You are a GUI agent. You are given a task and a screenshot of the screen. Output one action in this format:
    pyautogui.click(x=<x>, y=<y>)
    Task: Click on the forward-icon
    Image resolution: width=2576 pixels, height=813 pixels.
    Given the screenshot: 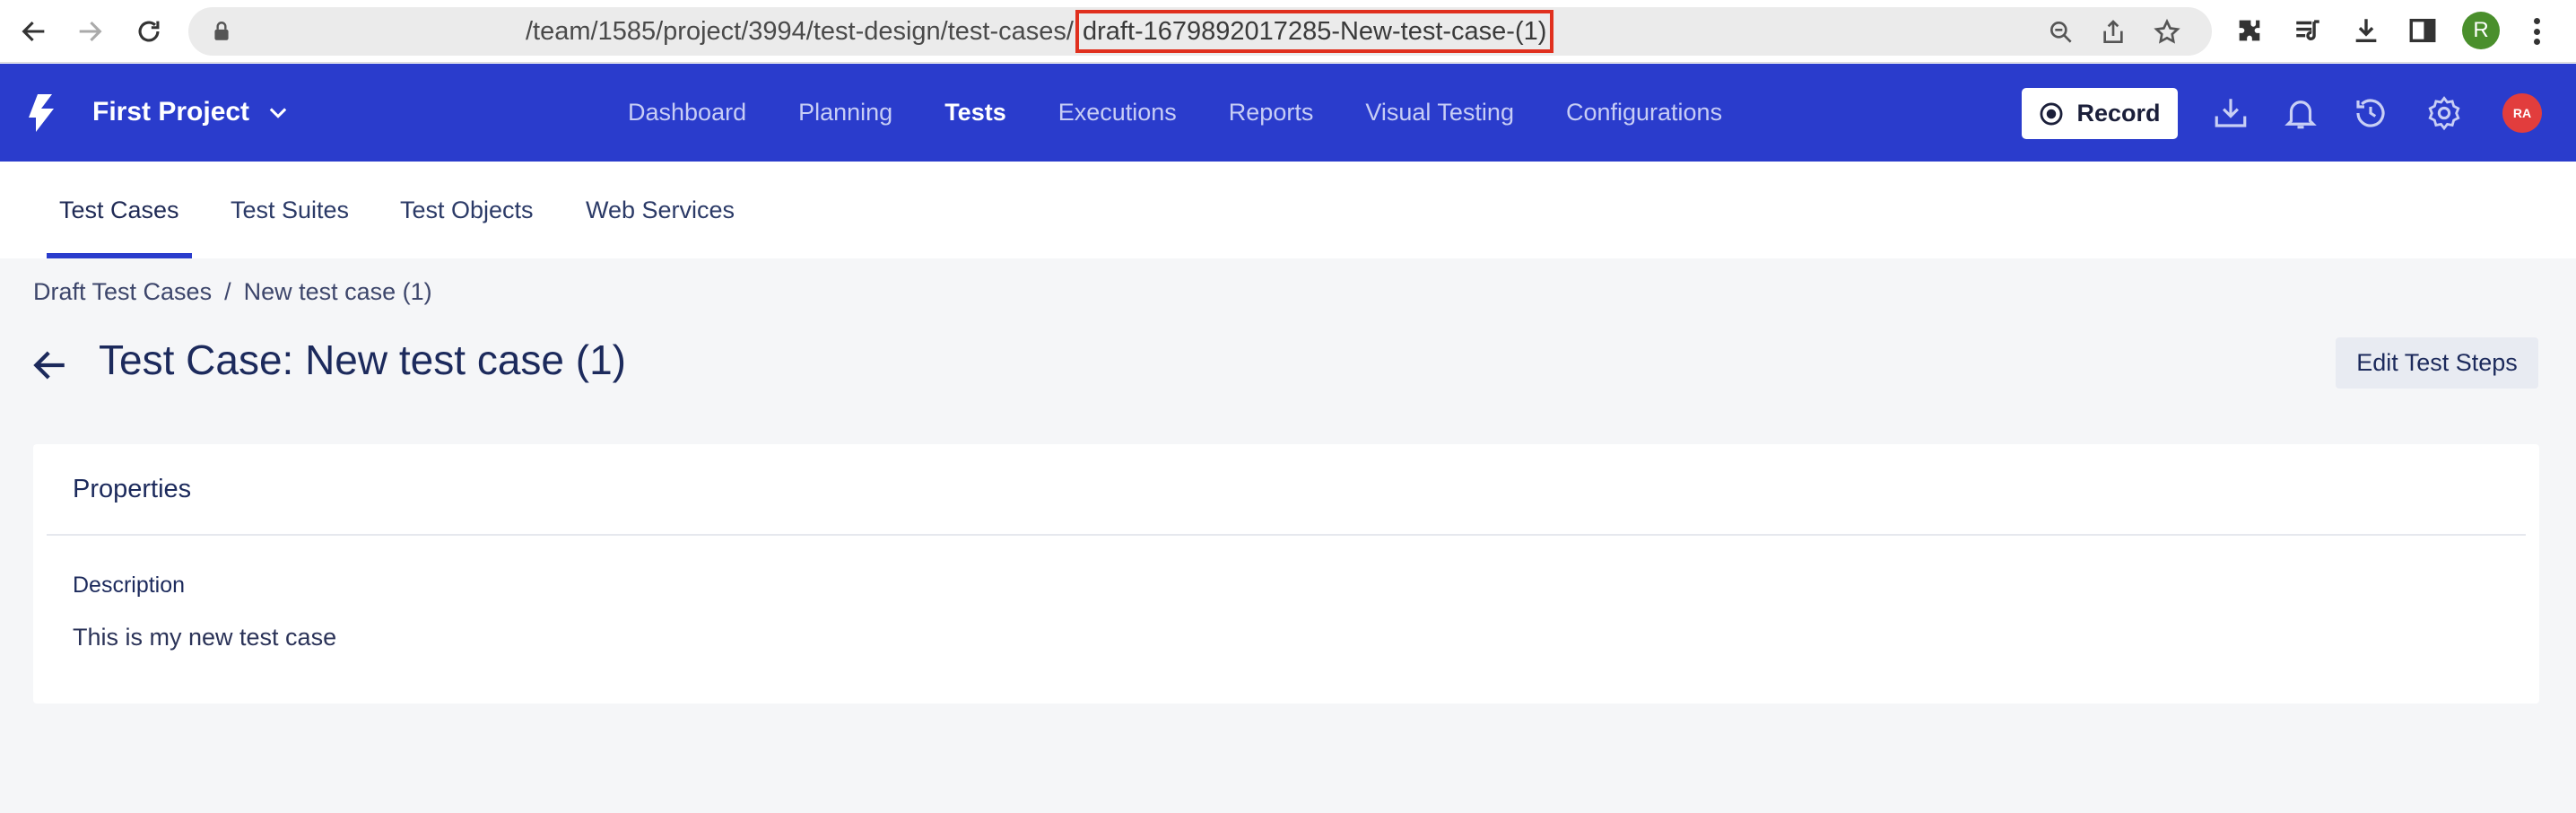 What is the action you would take?
    pyautogui.click(x=89, y=32)
    